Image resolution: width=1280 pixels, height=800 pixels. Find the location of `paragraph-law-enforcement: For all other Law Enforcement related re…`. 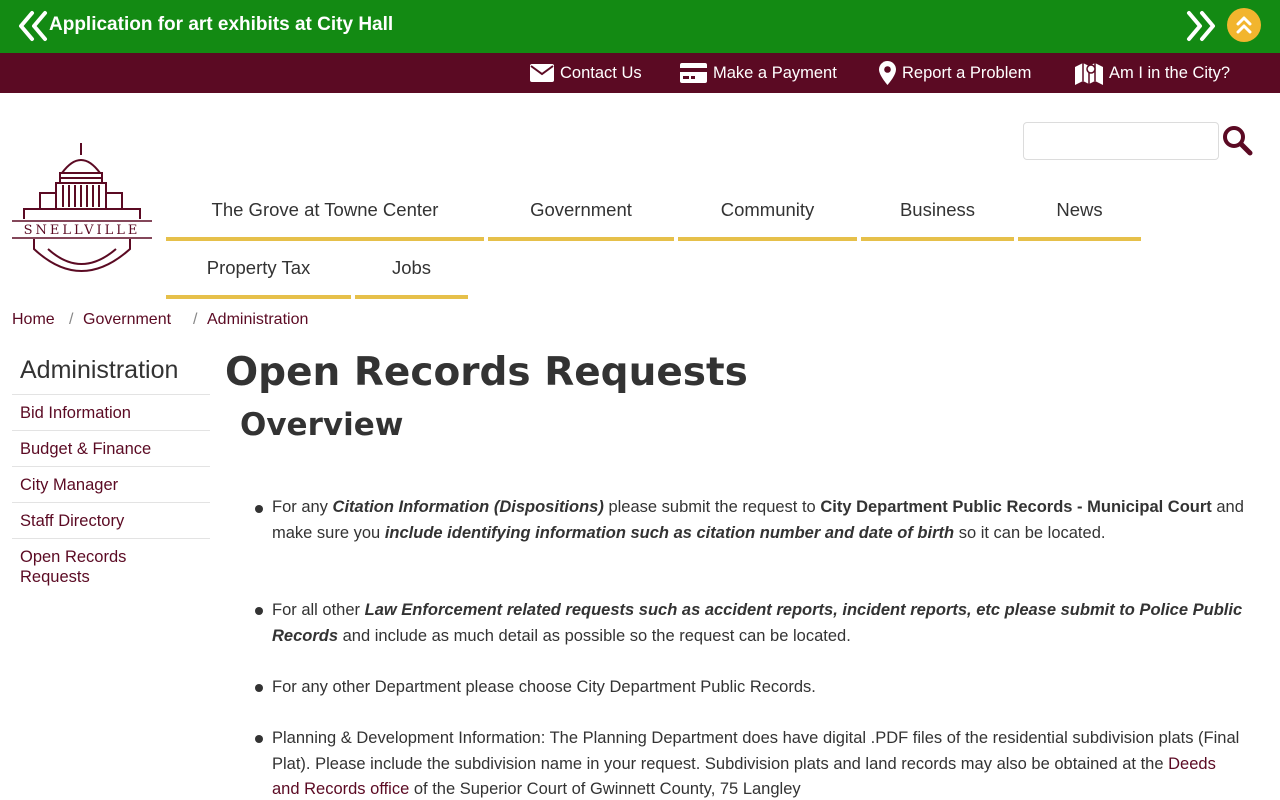

paragraph-law-enforcement: For all other Law Enforcement related re… is located at coordinates (759, 623).